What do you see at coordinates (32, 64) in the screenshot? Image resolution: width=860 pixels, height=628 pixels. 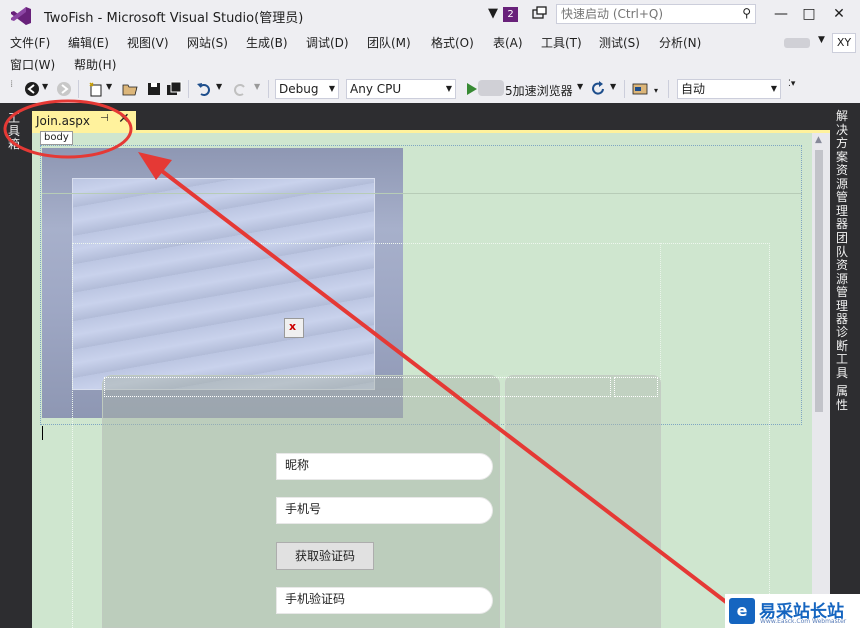 I see `menu-window: 窗口(W)` at bounding box center [32, 64].